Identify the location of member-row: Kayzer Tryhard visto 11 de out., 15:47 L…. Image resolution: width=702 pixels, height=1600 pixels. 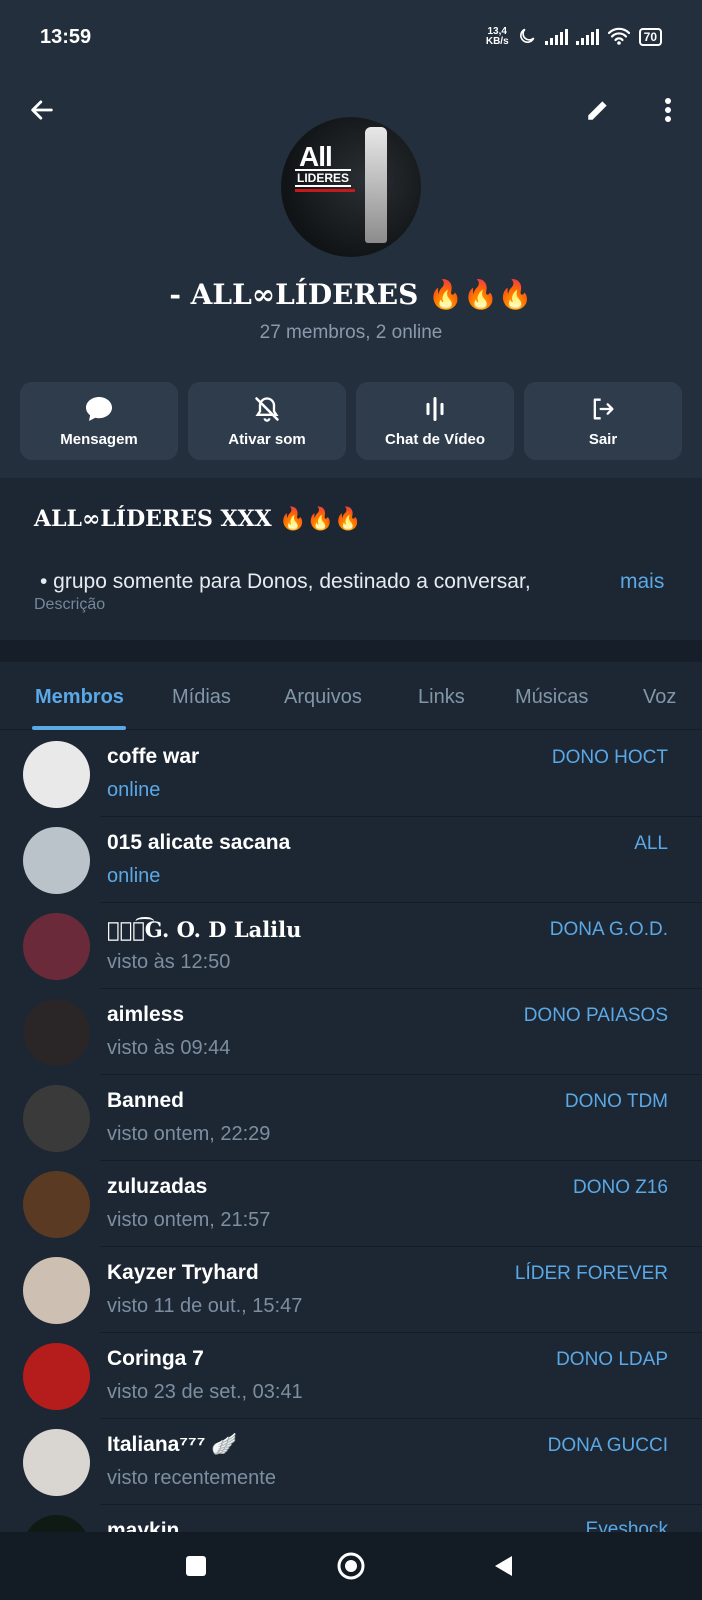
(351, 1290).